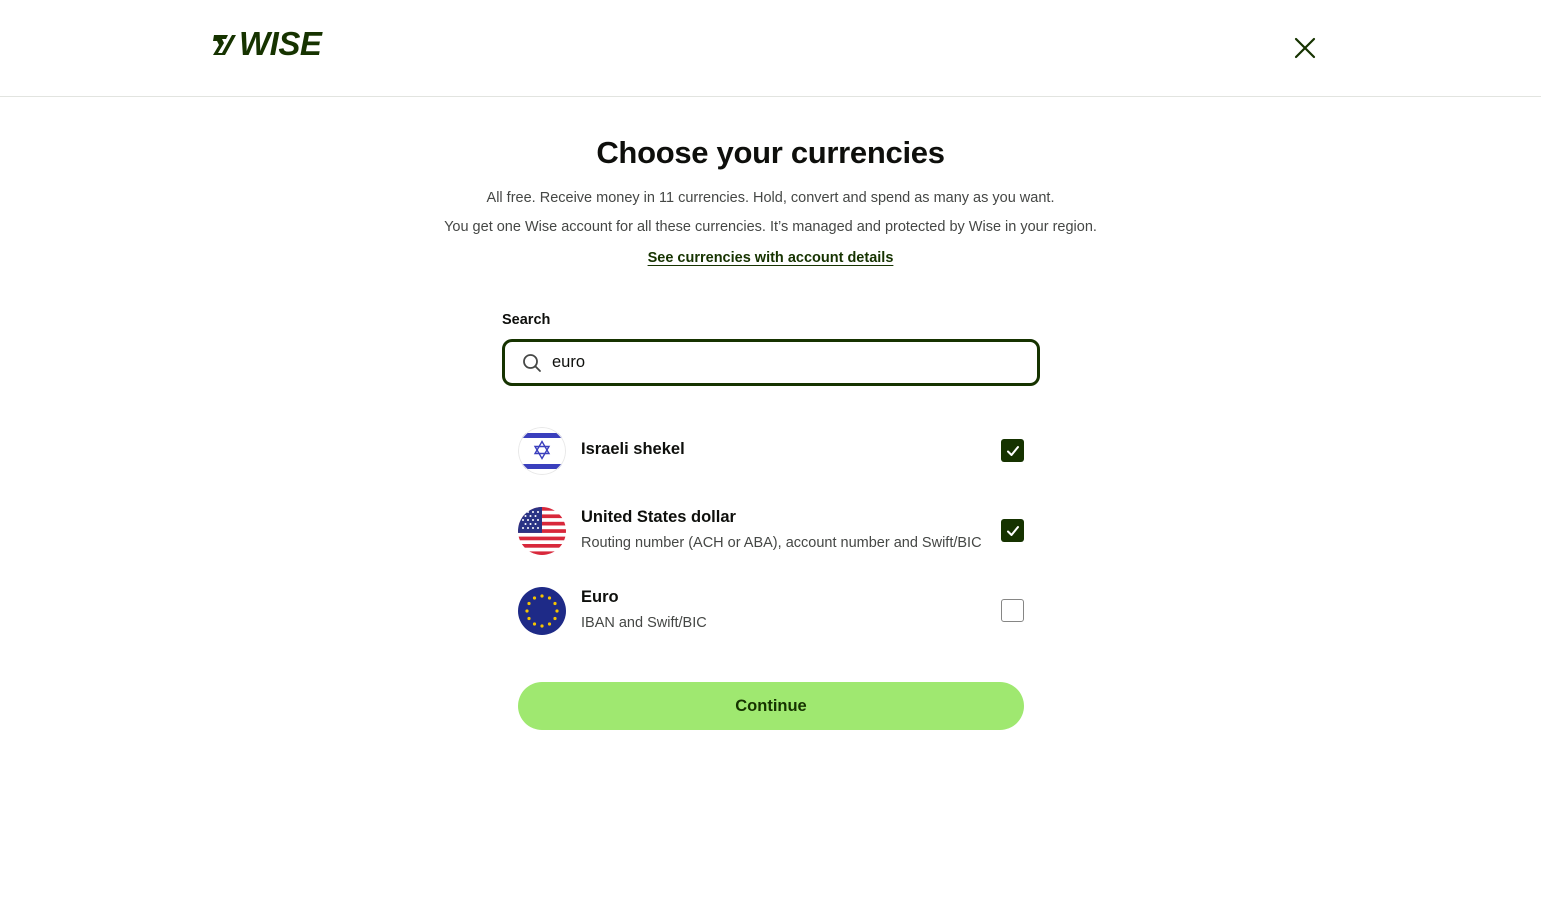 The height and width of the screenshot is (911, 1541). I want to click on close-icon, so click(1305, 48).